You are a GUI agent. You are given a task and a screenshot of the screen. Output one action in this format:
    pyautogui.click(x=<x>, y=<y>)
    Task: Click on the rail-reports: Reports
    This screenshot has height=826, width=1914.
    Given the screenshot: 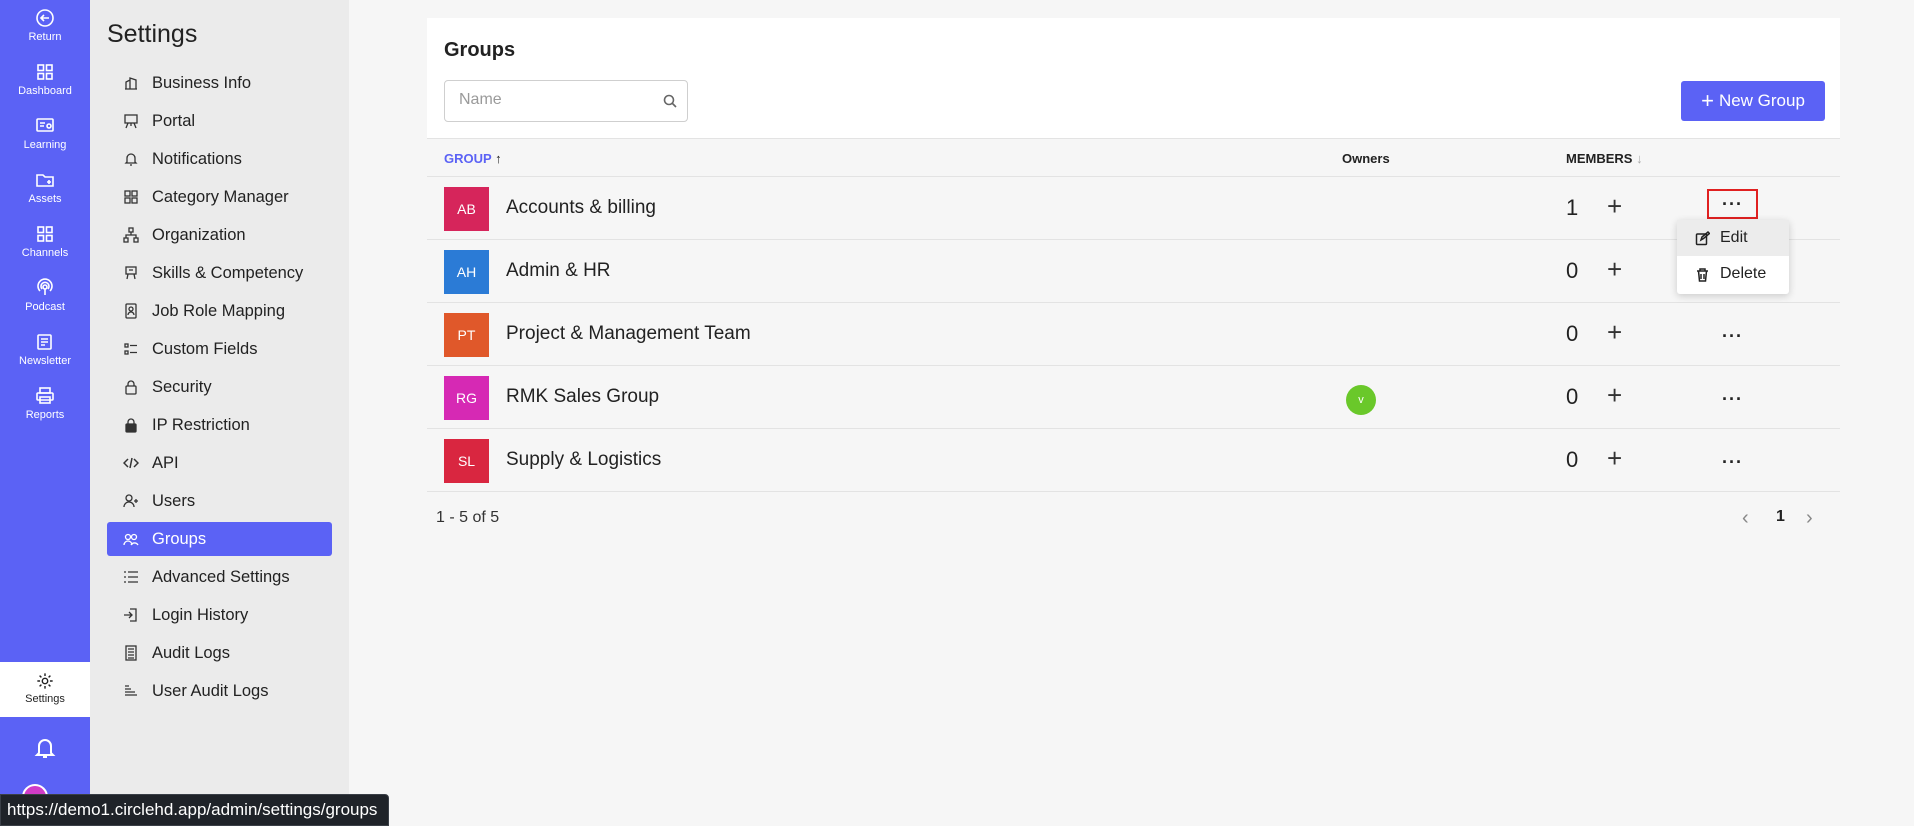 What is the action you would take?
    pyautogui.click(x=45, y=403)
    